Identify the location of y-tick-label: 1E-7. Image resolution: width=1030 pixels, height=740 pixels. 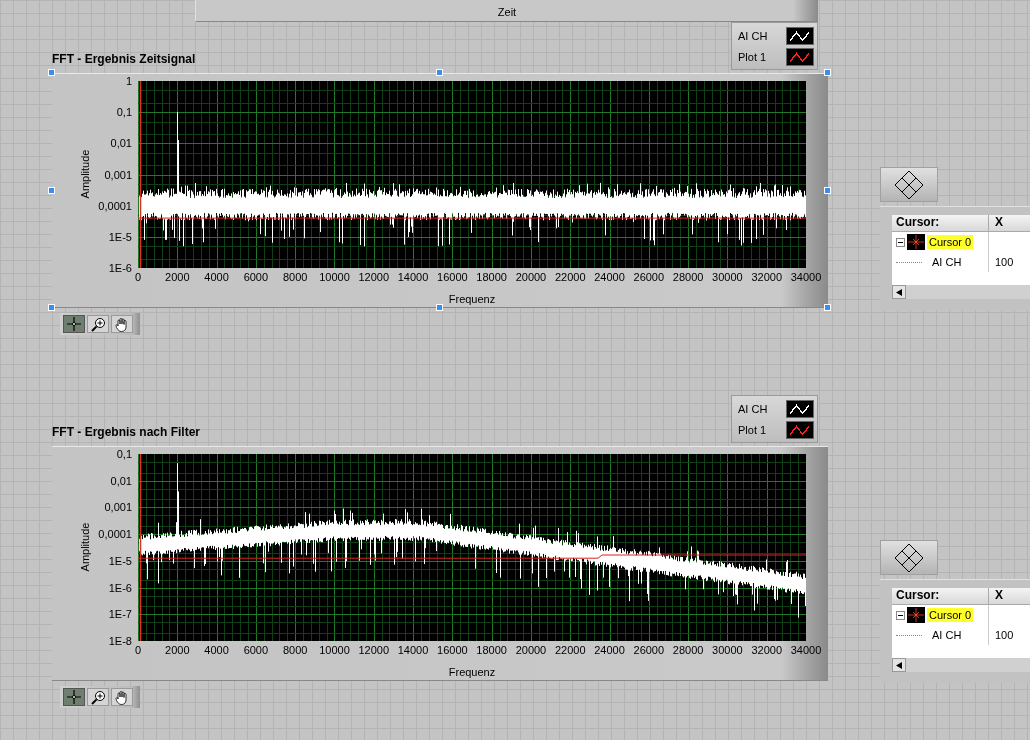
(120, 614).